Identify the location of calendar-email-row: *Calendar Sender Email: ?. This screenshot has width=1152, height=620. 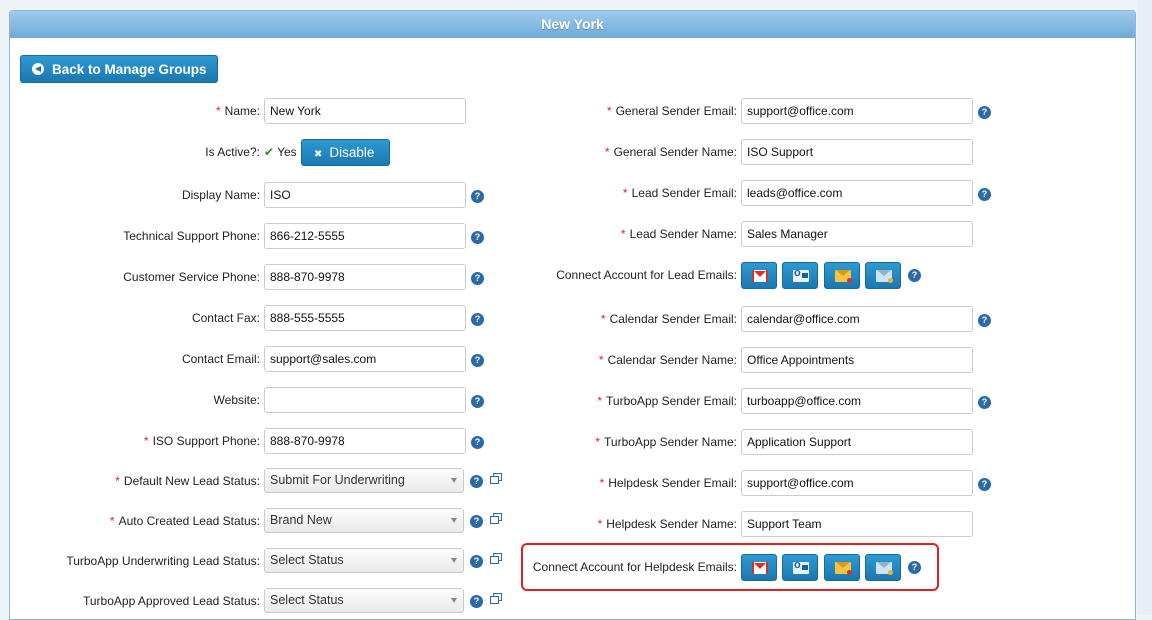
(510, 319).